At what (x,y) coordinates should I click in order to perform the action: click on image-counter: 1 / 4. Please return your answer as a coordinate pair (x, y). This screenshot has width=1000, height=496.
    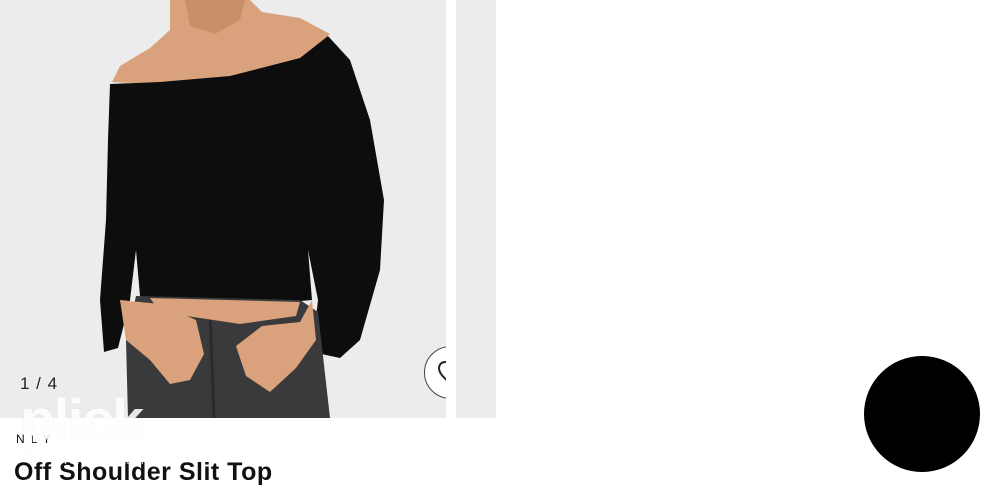
    Looking at the image, I should click on (39, 383).